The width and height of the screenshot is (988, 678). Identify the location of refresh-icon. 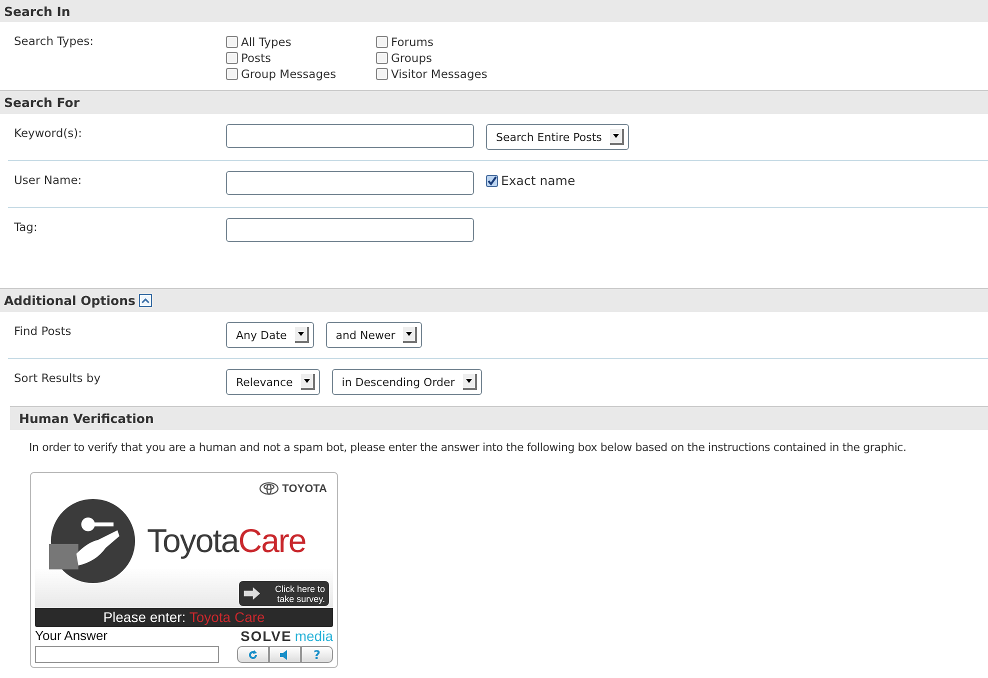
(253, 654).